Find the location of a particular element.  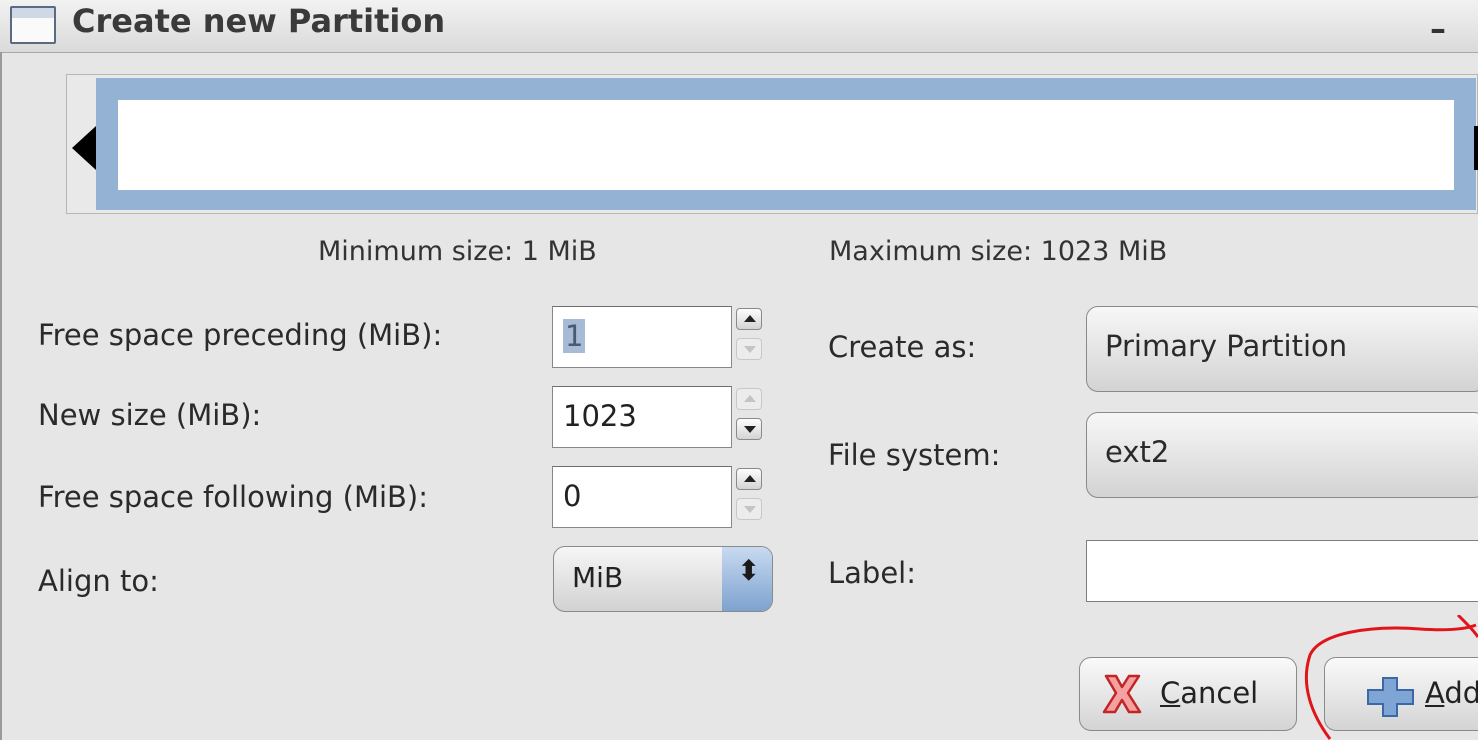

window-title: Create new Partition is located at coordinates (259, 21).